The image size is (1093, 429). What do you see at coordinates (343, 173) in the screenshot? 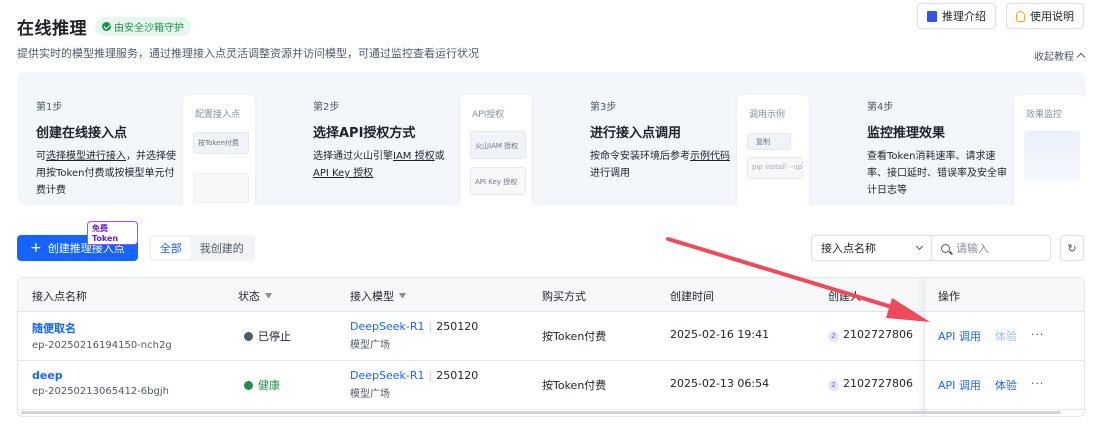
I see `api-key-auth-link: API Key 授权` at bounding box center [343, 173].